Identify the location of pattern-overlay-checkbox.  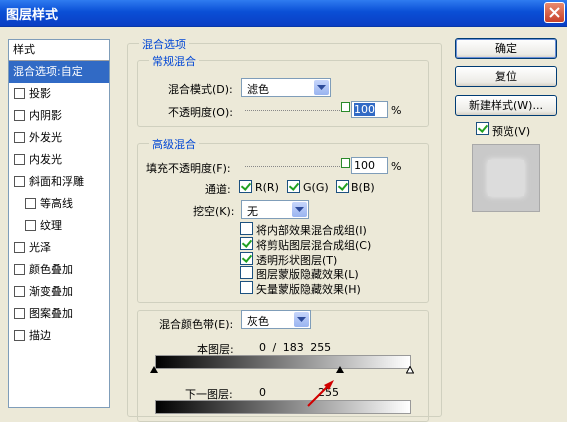
(19, 313).